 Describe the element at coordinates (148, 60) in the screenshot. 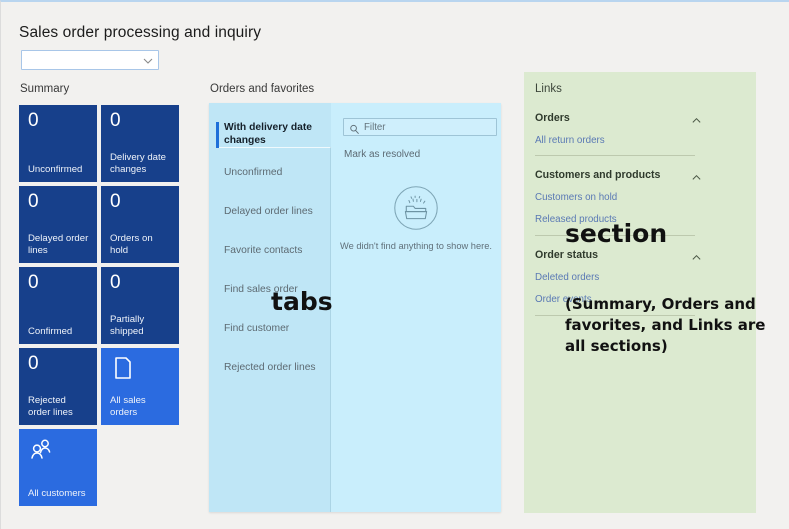

I see `chevron-down-icon` at that location.